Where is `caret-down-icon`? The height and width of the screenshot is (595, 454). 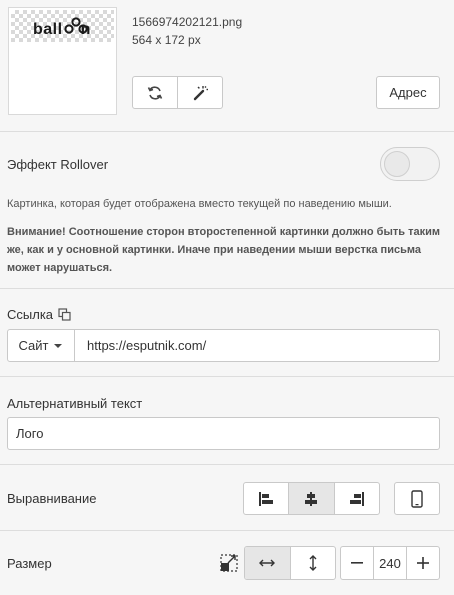
caret-down-icon is located at coordinates (58, 345).